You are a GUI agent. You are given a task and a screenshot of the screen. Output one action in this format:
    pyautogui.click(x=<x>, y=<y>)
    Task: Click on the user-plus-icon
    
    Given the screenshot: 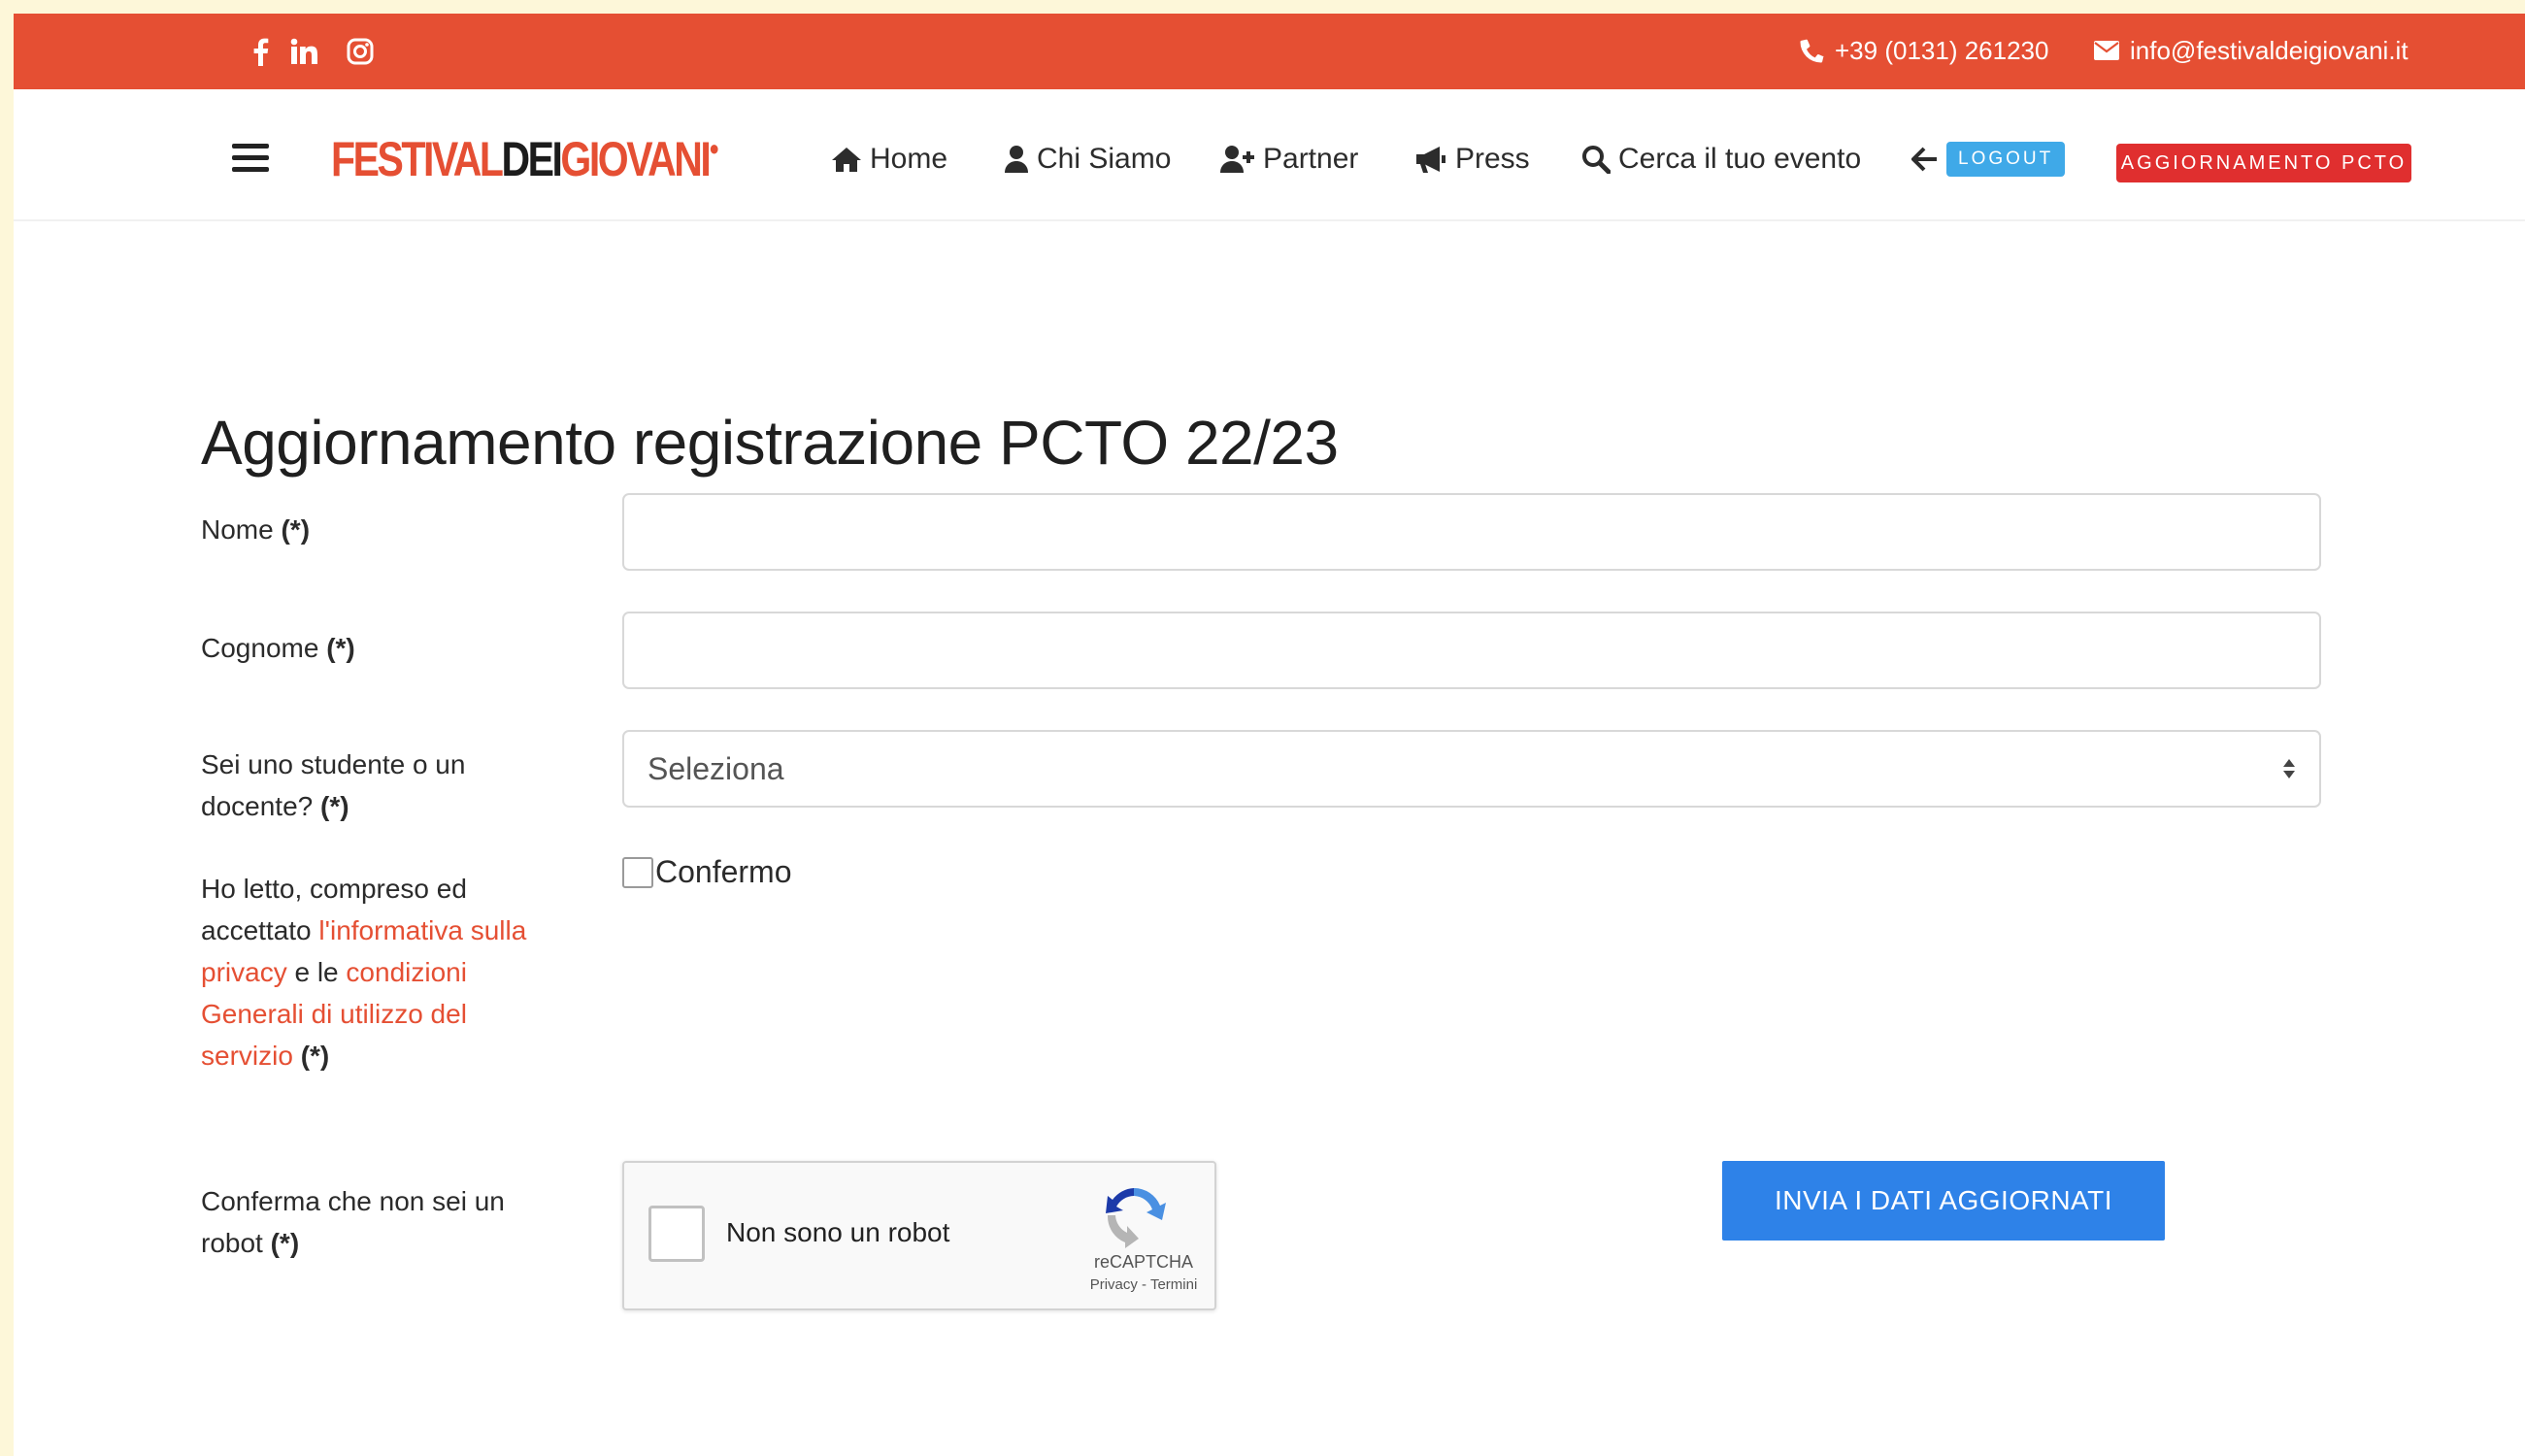 What is the action you would take?
    pyautogui.click(x=1237, y=159)
    